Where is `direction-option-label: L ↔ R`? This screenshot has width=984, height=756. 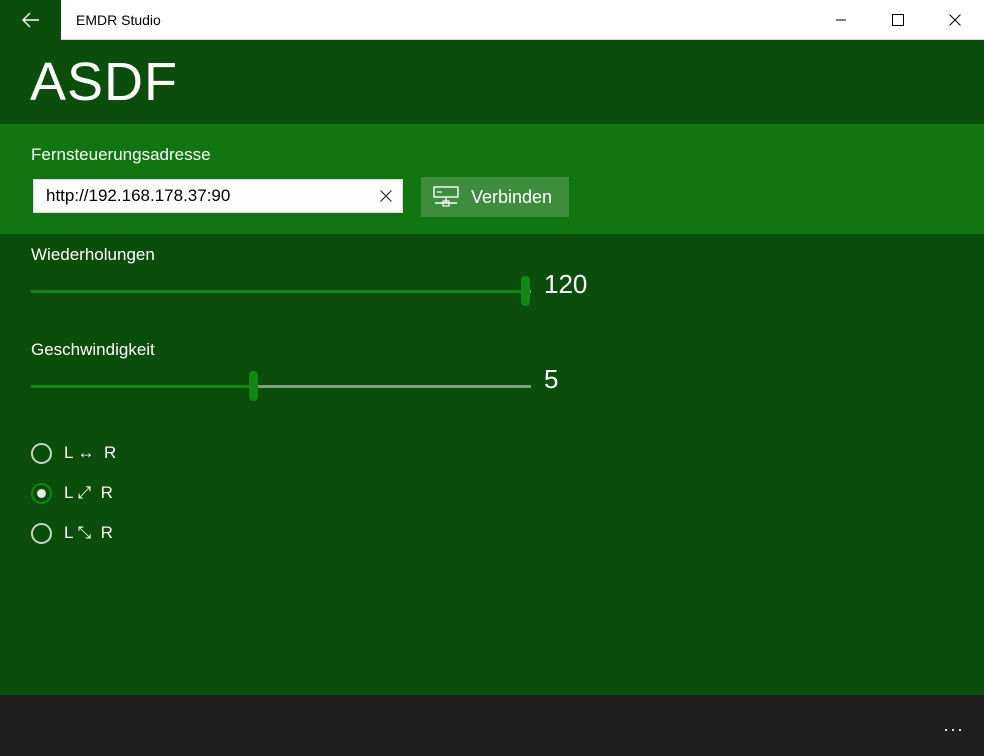 direction-option-label: L ↔ R is located at coordinates (90, 452).